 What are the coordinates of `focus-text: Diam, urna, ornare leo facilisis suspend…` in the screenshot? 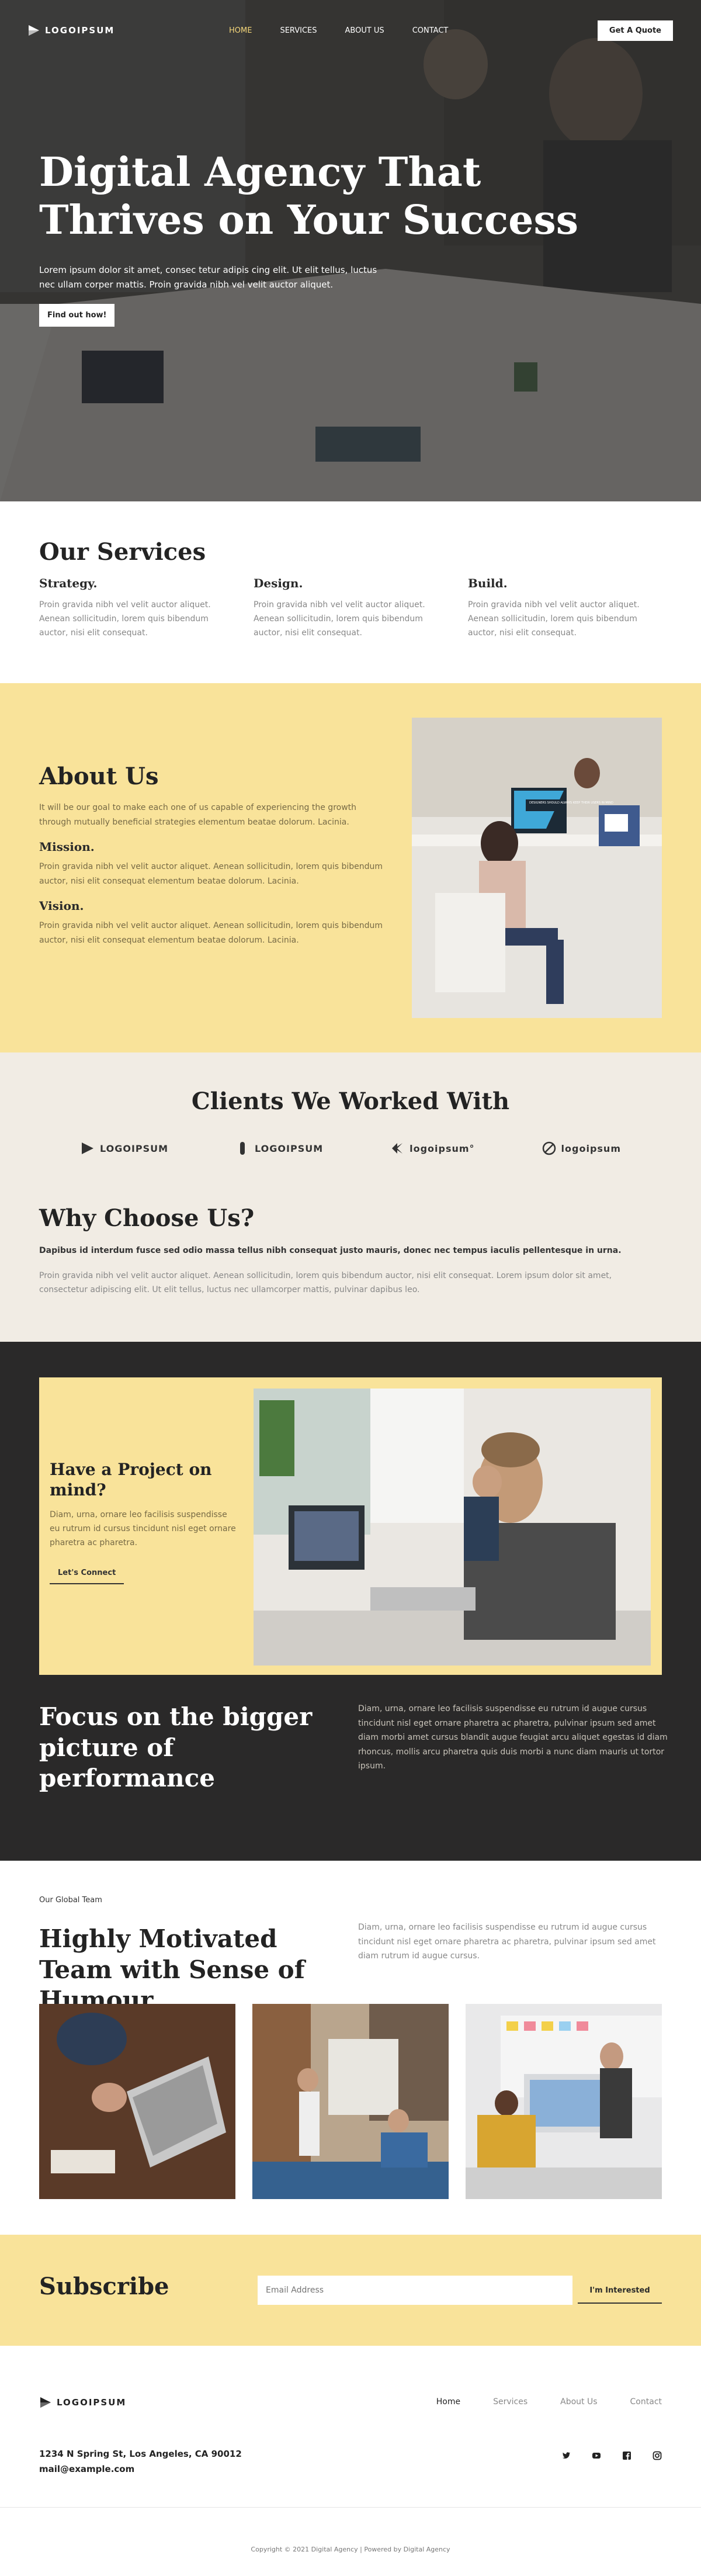 It's located at (513, 1738).